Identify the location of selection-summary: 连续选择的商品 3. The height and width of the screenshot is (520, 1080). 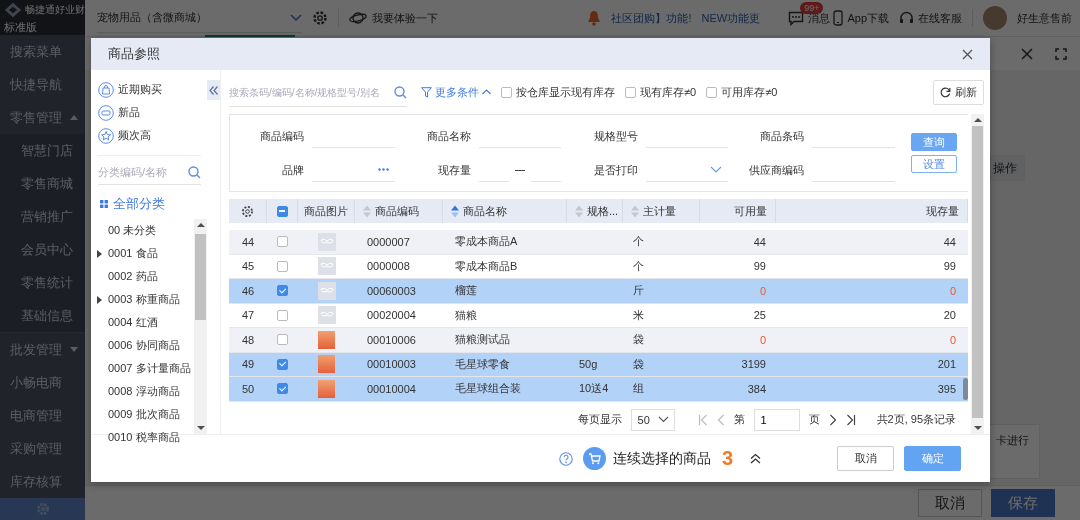
(671, 458).